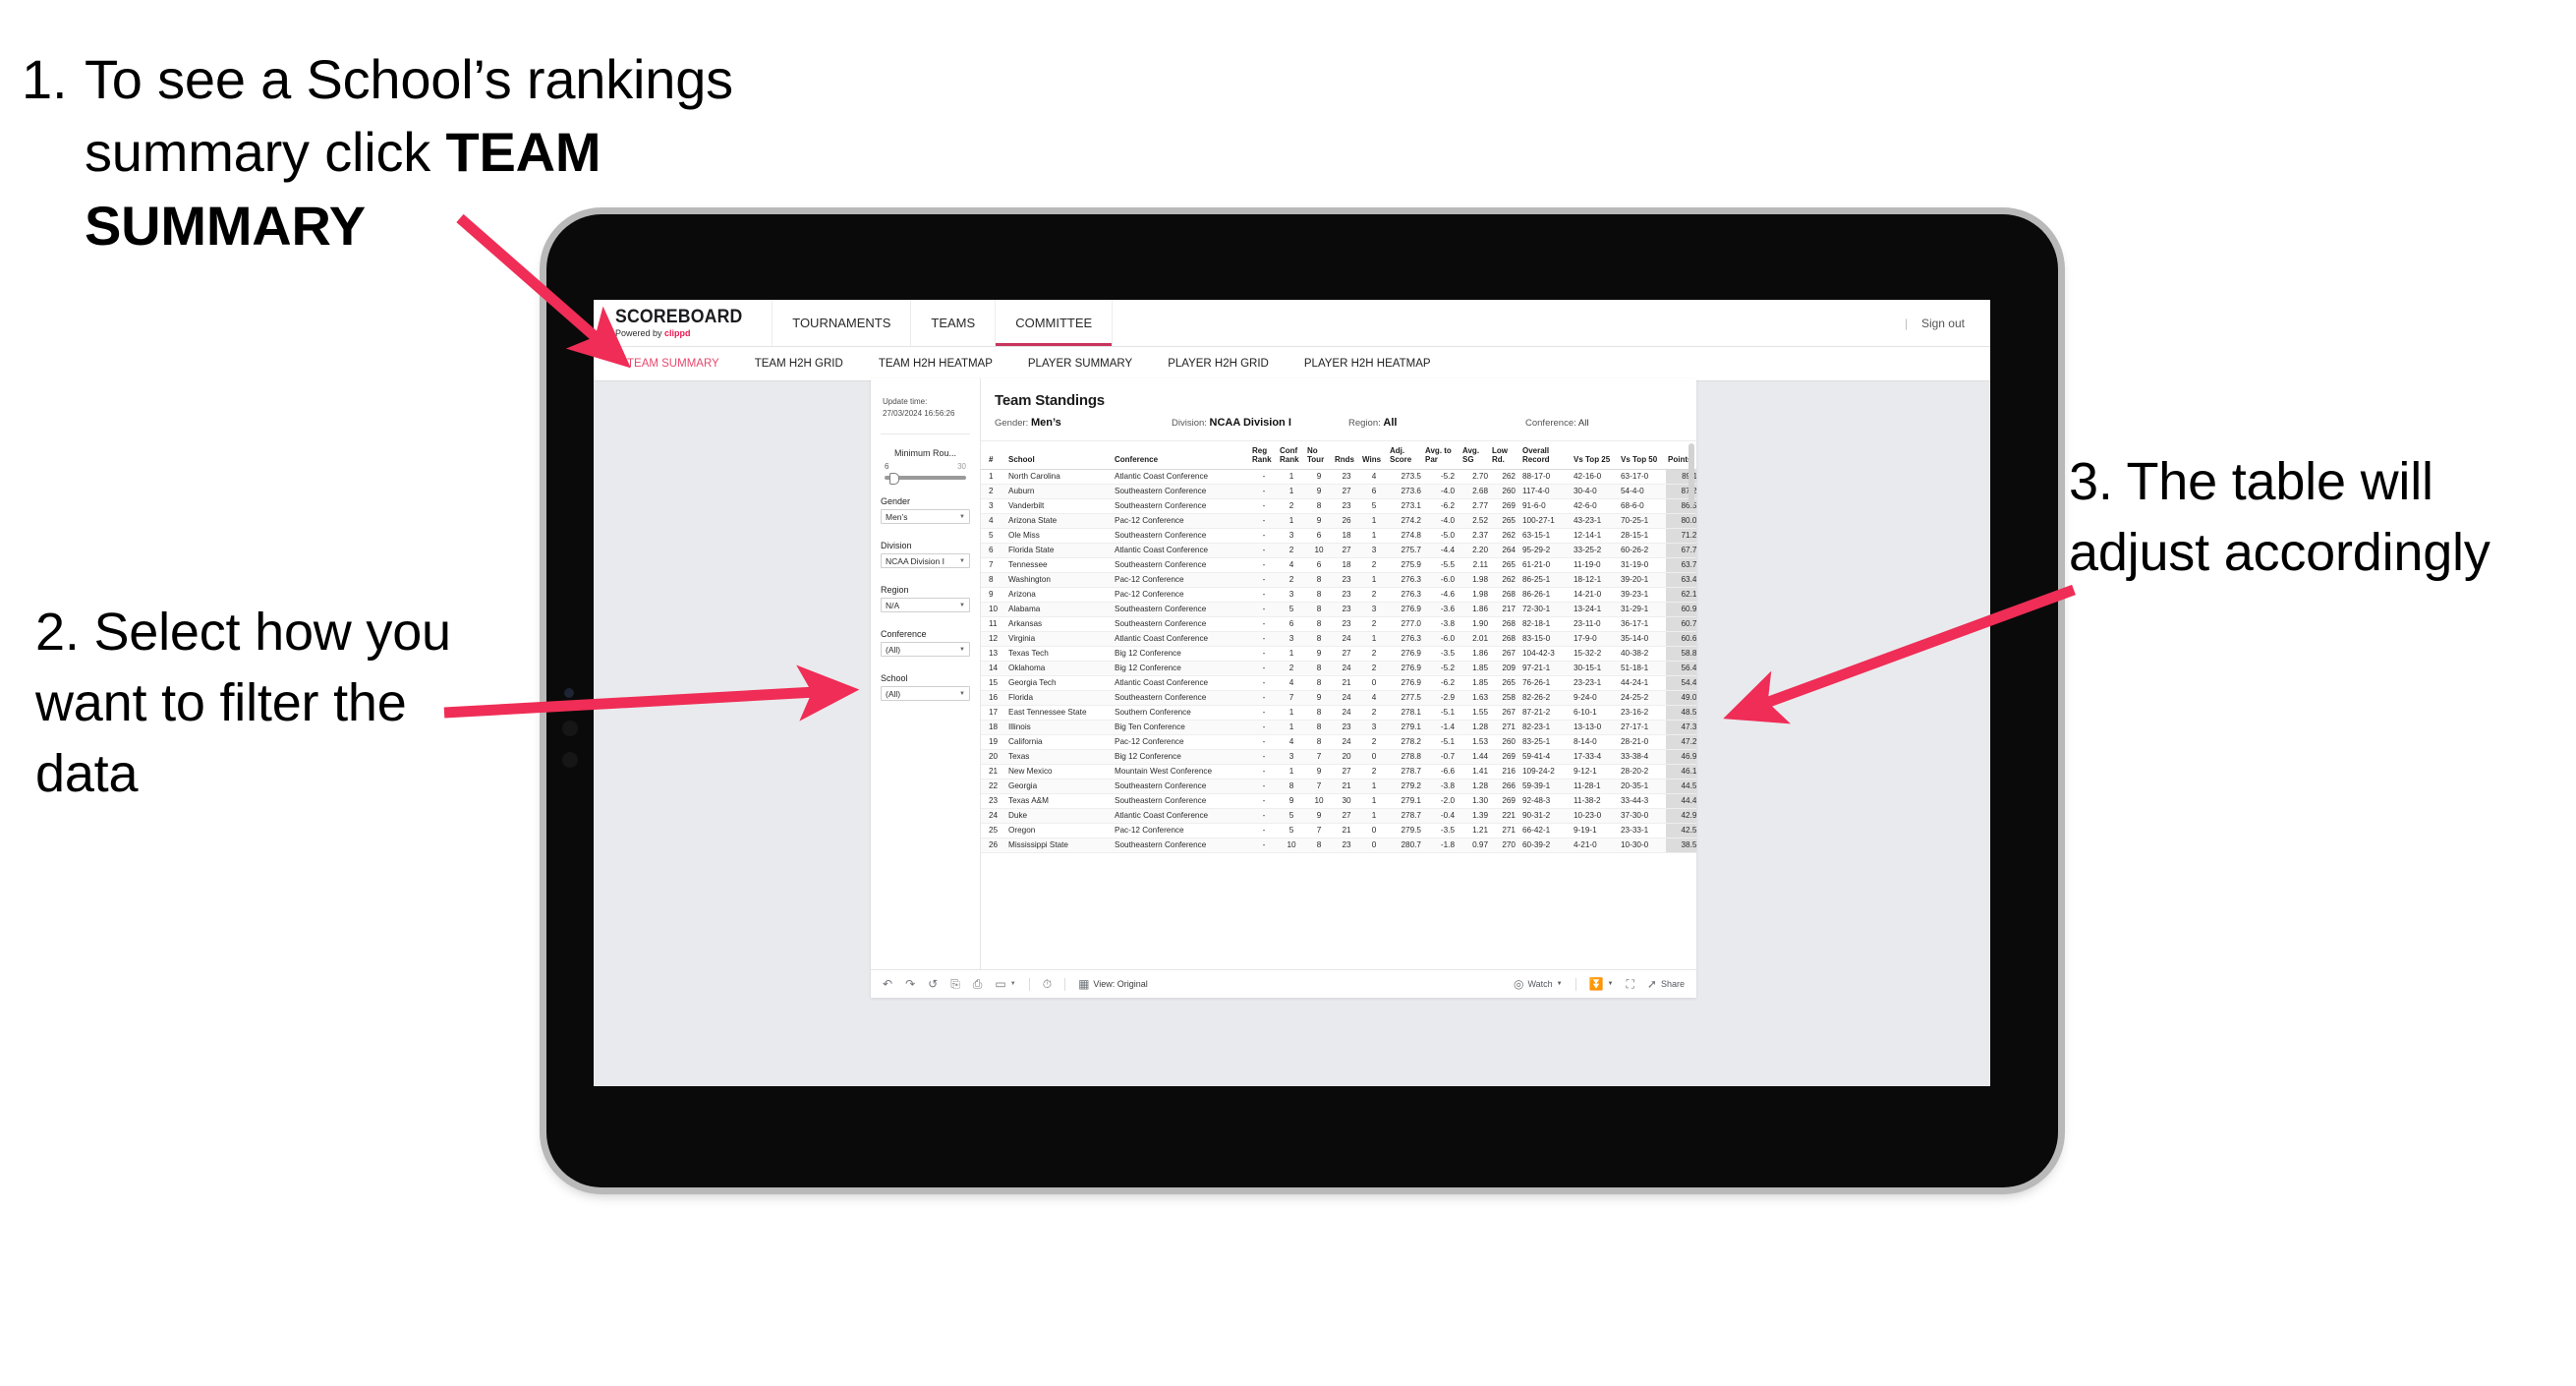 The image size is (2576, 1386). Describe the element at coordinates (910, 984) in the screenshot. I see `redo-icon: ↷` at that location.